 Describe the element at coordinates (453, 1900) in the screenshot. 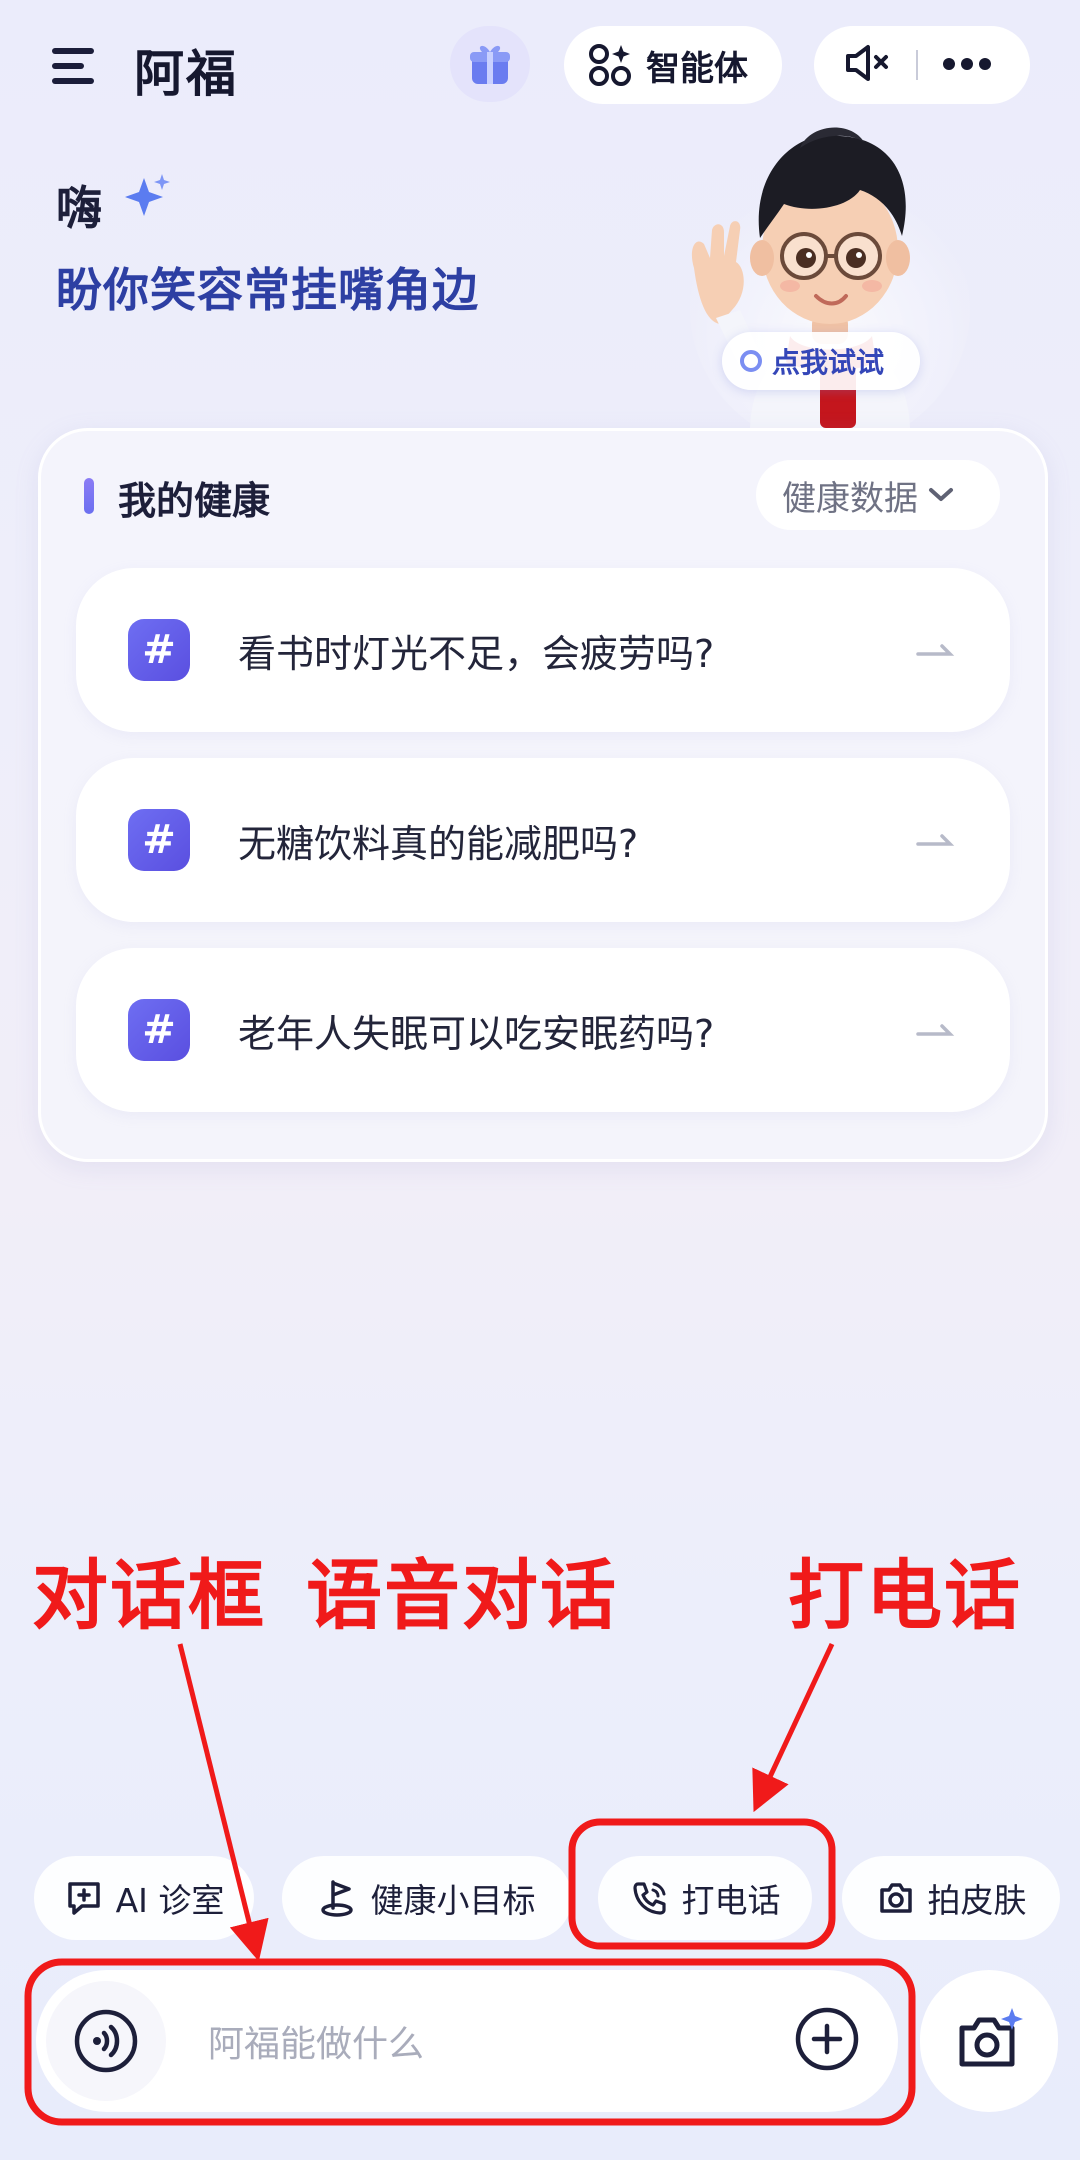

I see `chip-label: 健康小目标` at that location.